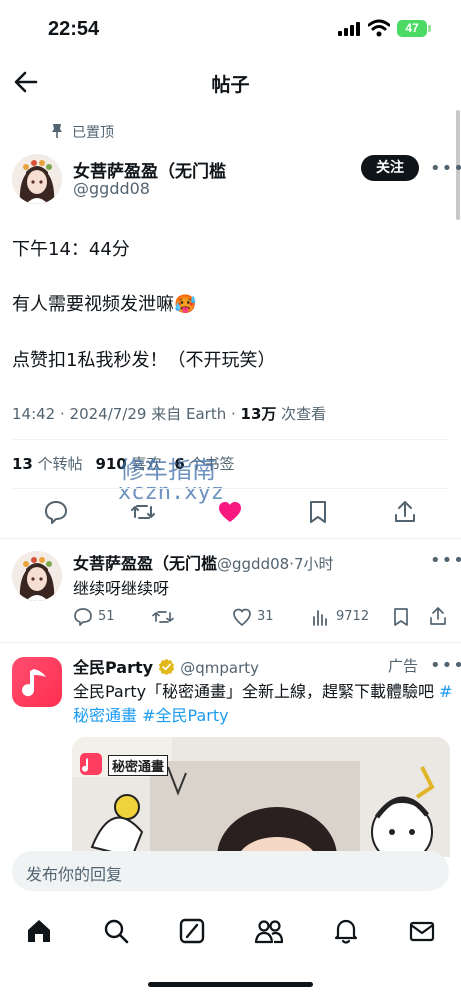 The width and height of the screenshot is (461, 1000). Describe the element at coordinates (71, 249) in the screenshot. I see `post-line-1: 下午14：44分` at that location.